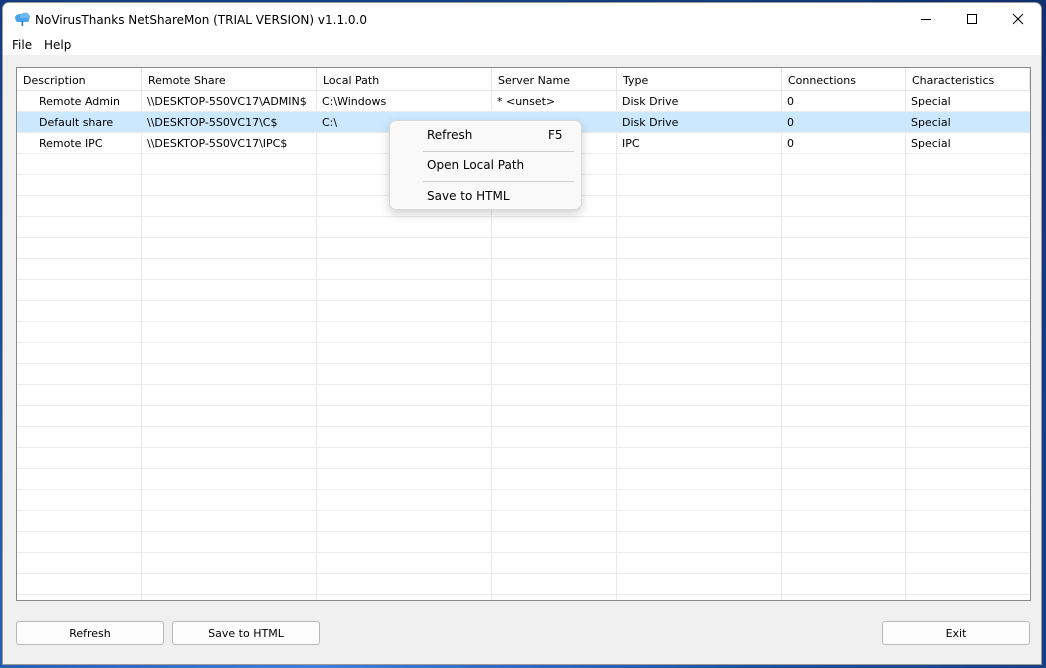 The width and height of the screenshot is (1046, 668). I want to click on minimize-button, so click(926, 19).